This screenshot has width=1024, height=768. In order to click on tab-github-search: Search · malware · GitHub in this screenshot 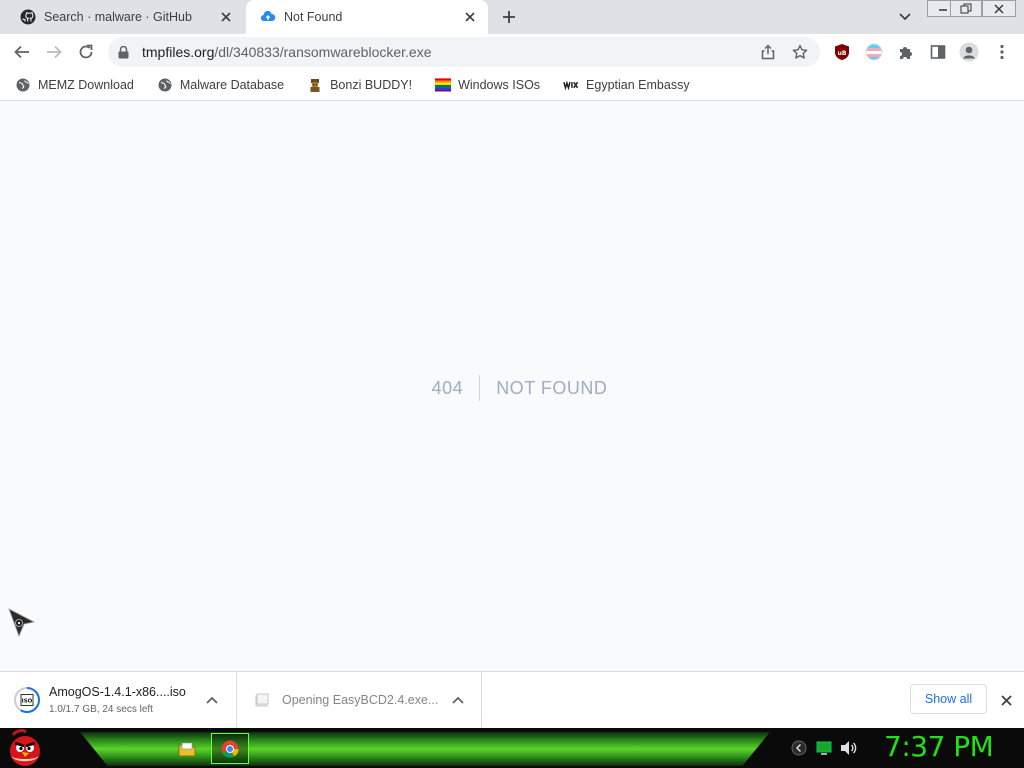, I will do `click(126, 17)`.